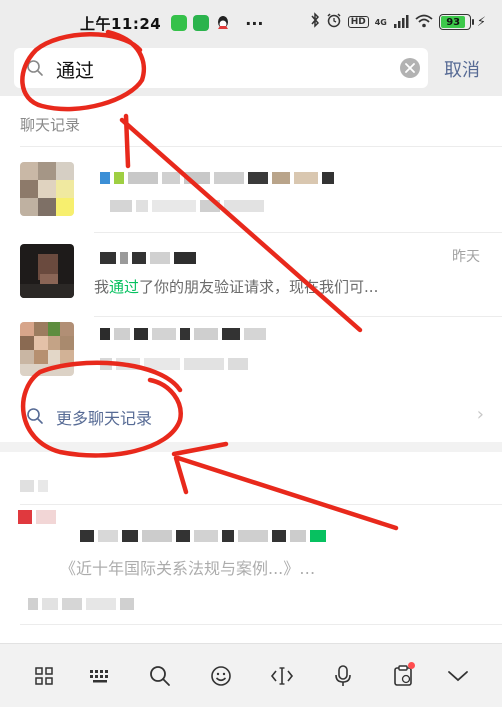 The image size is (502, 707). I want to click on more-chat-records-button: 更多聊天记录 ›, so click(251, 415).